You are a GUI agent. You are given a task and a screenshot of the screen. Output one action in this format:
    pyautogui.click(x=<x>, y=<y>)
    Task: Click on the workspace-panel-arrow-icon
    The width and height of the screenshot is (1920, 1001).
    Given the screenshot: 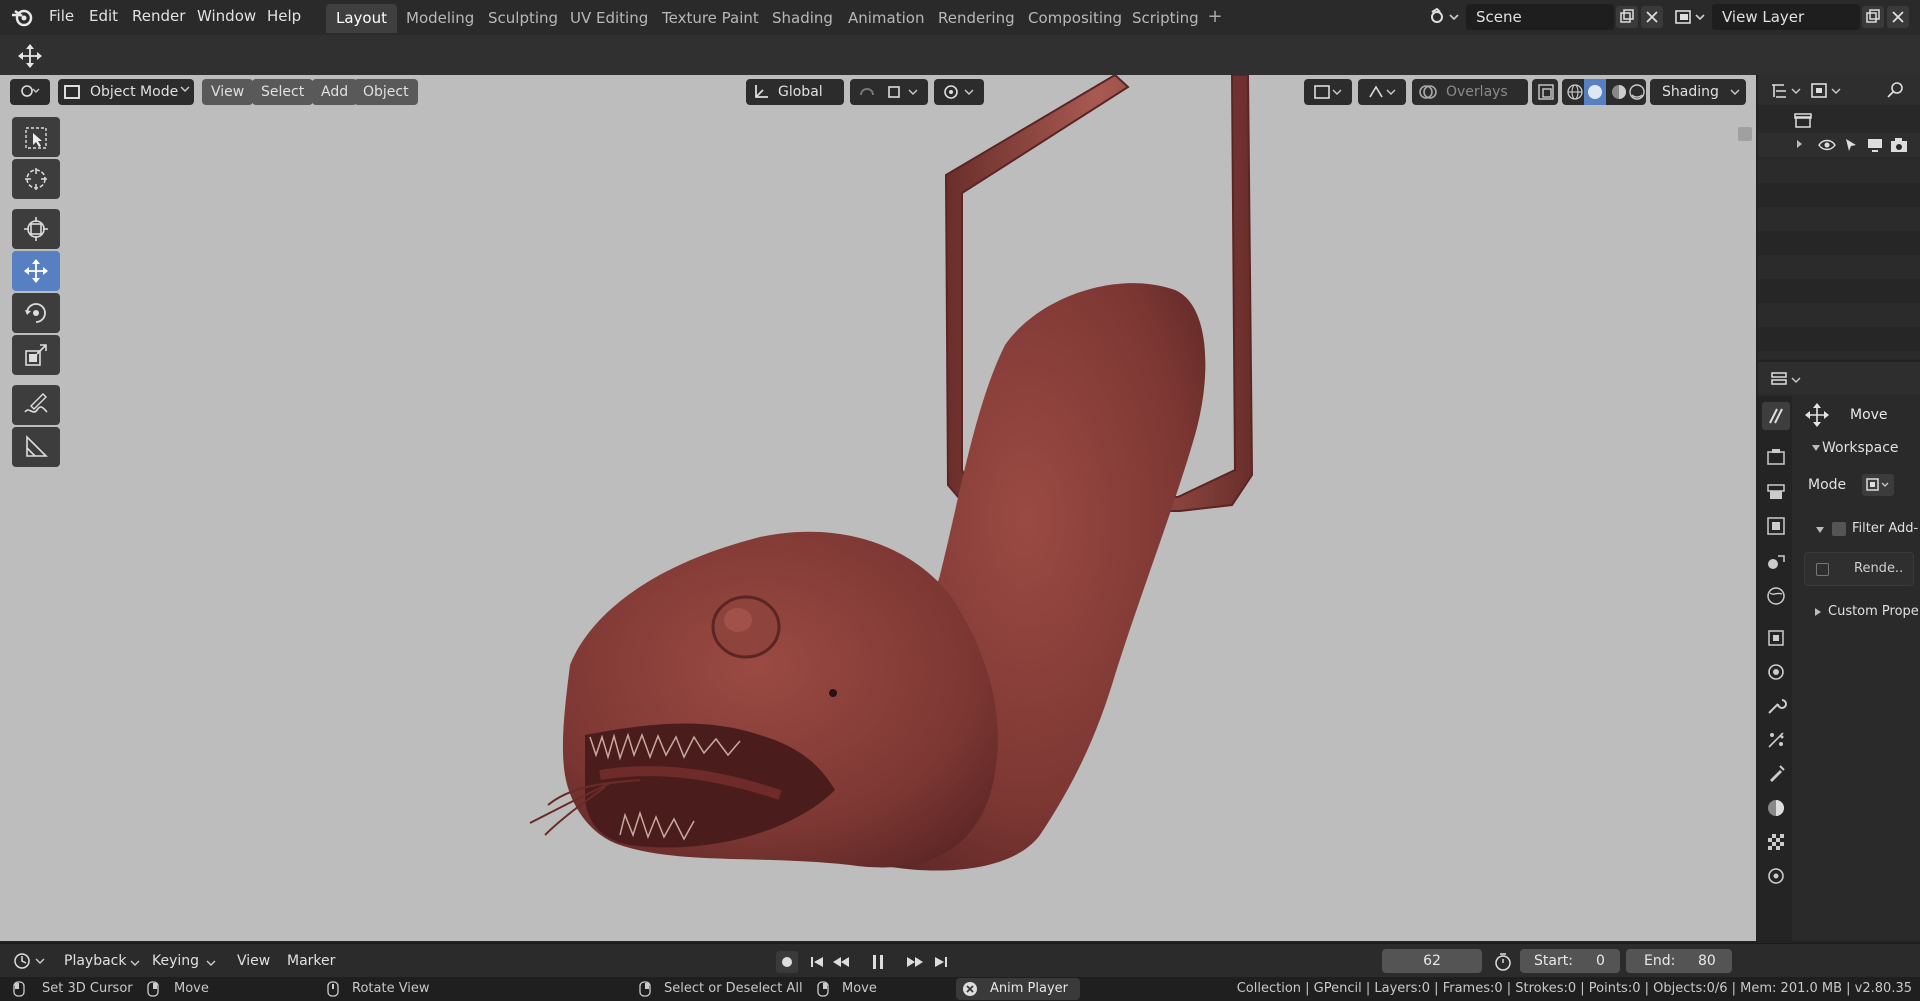 What is the action you would take?
    pyautogui.click(x=1816, y=448)
    